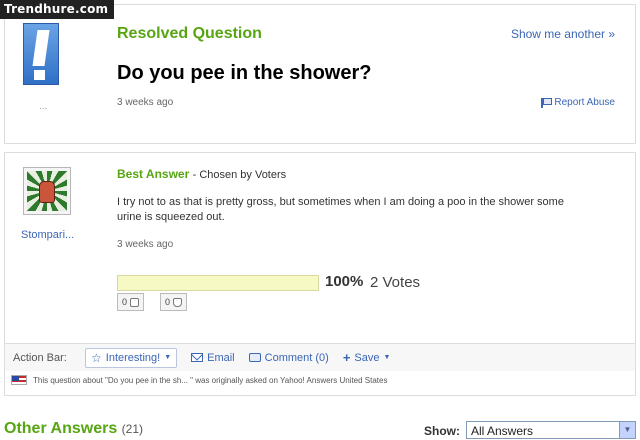 The width and height of the screenshot is (640, 440). What do you see at coordinates (244, 73) in the screenshot?
I see `question-title: Do you pee in the shower?` at bounding box center [244, 73].